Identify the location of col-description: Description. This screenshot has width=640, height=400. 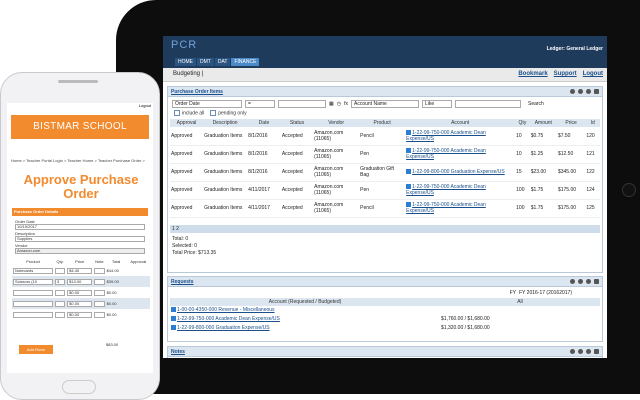
(225, 123).